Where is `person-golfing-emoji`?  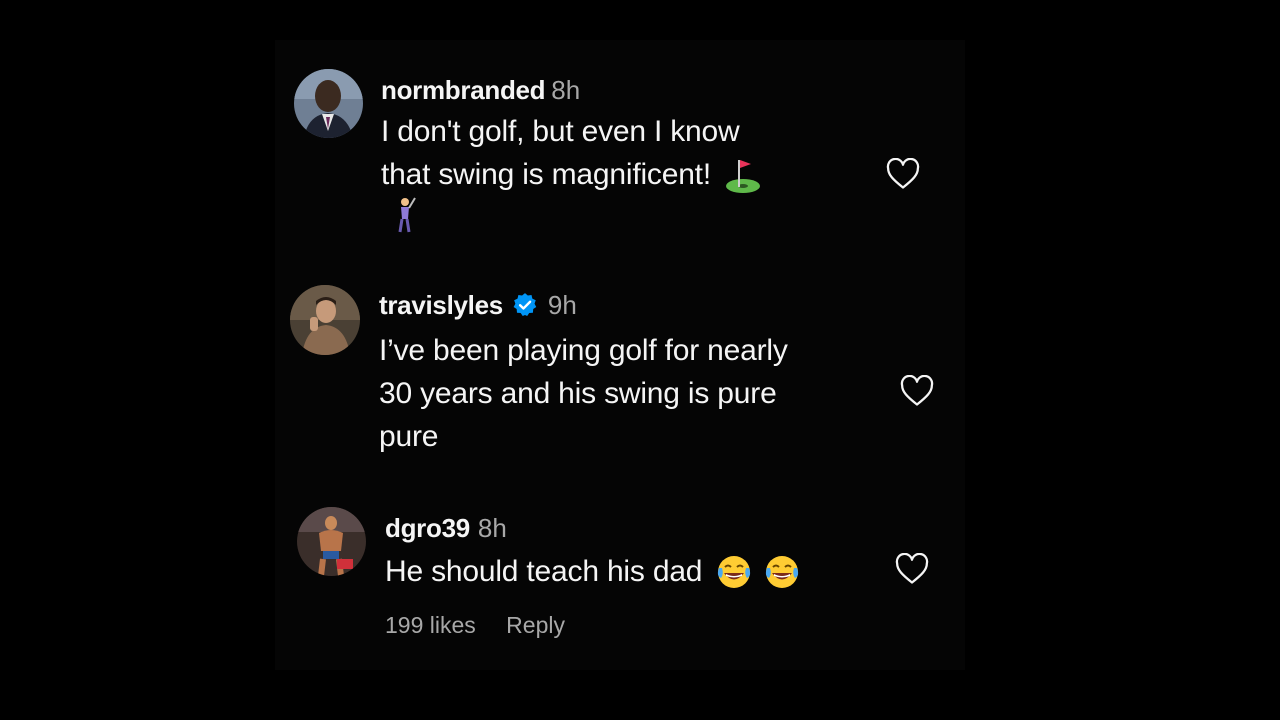 person-golfing-emoji is located at coordinates (404, 215).